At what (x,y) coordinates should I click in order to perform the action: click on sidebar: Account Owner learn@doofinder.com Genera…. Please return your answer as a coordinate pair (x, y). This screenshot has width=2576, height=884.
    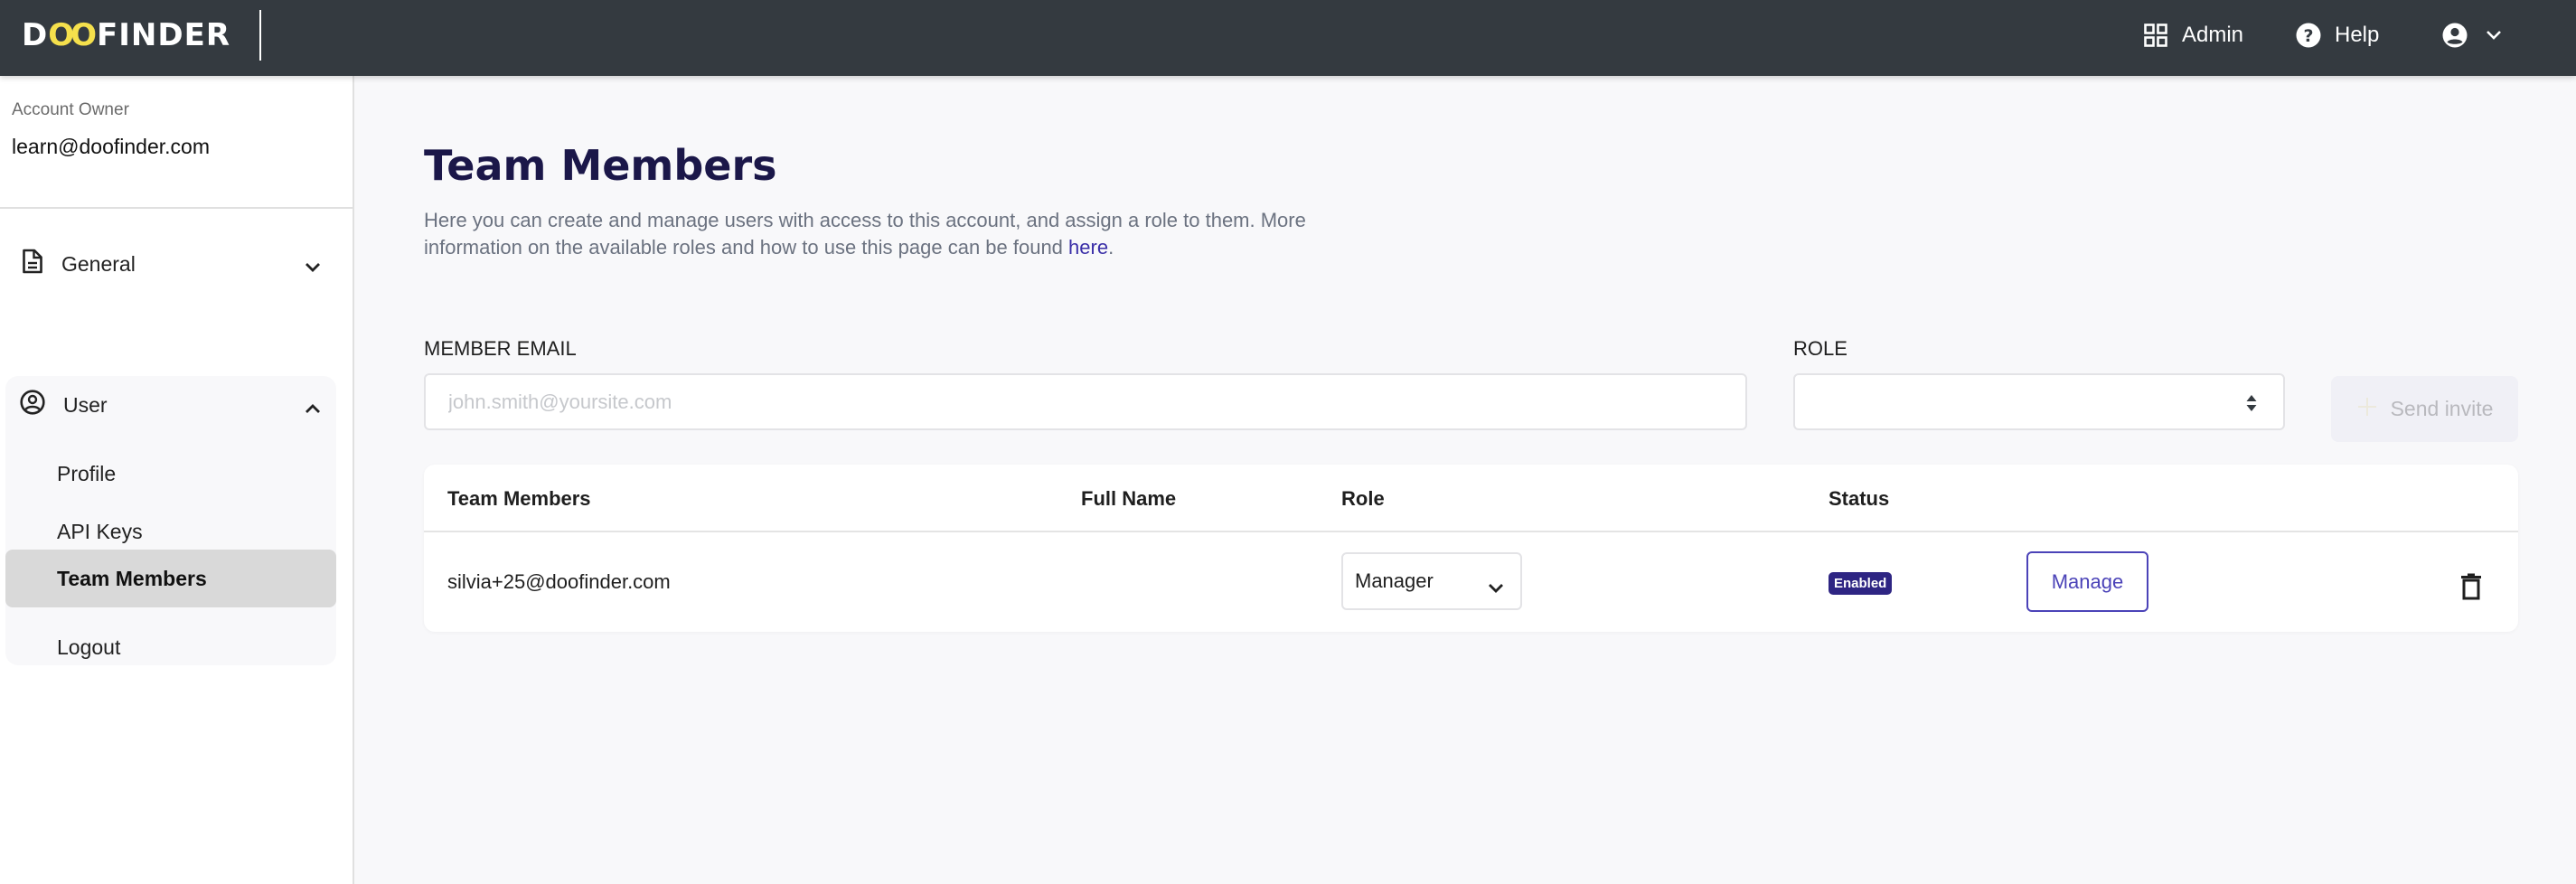
    Looking at the image, I should click on (177, 480).